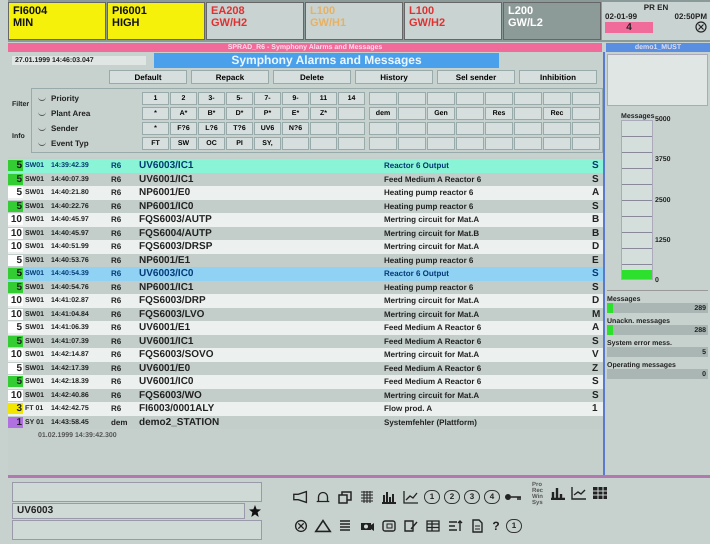 Image resolution: width=710 pixels, height=544 pixels. What do you see at coordinates (230, 77) in the screenshot?
I see `toolbar-button: Repack` at bounding box center [230, 77].